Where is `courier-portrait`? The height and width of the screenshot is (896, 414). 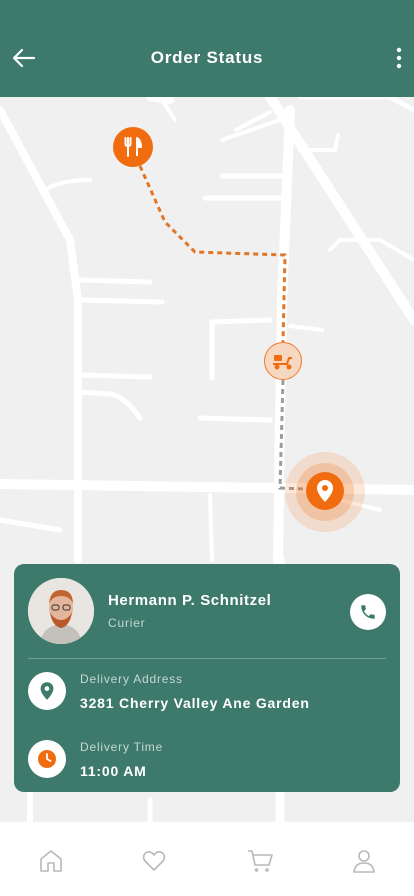
courier-portrait is located at coordinates (61, 611).